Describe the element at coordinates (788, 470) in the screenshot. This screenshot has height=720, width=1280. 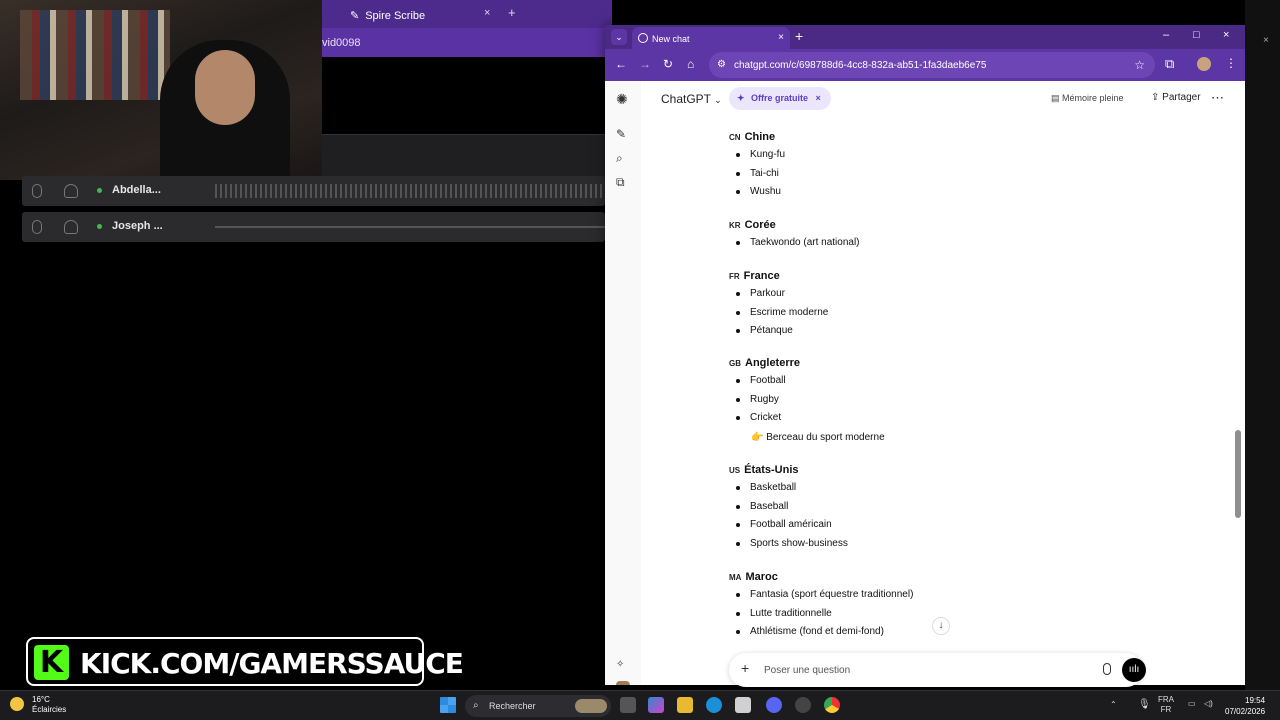
I see `section-title: US États-Unis` at that location.